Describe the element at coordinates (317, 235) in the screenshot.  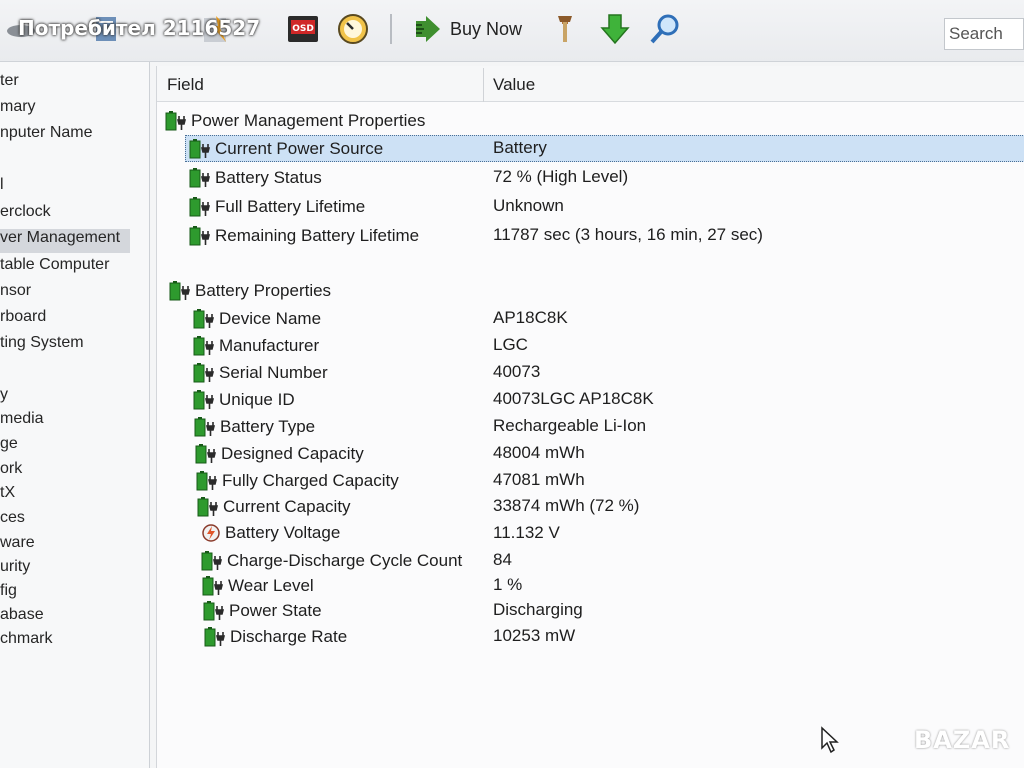
I see `field-label: Remaining Battery Lifetime` at that location.